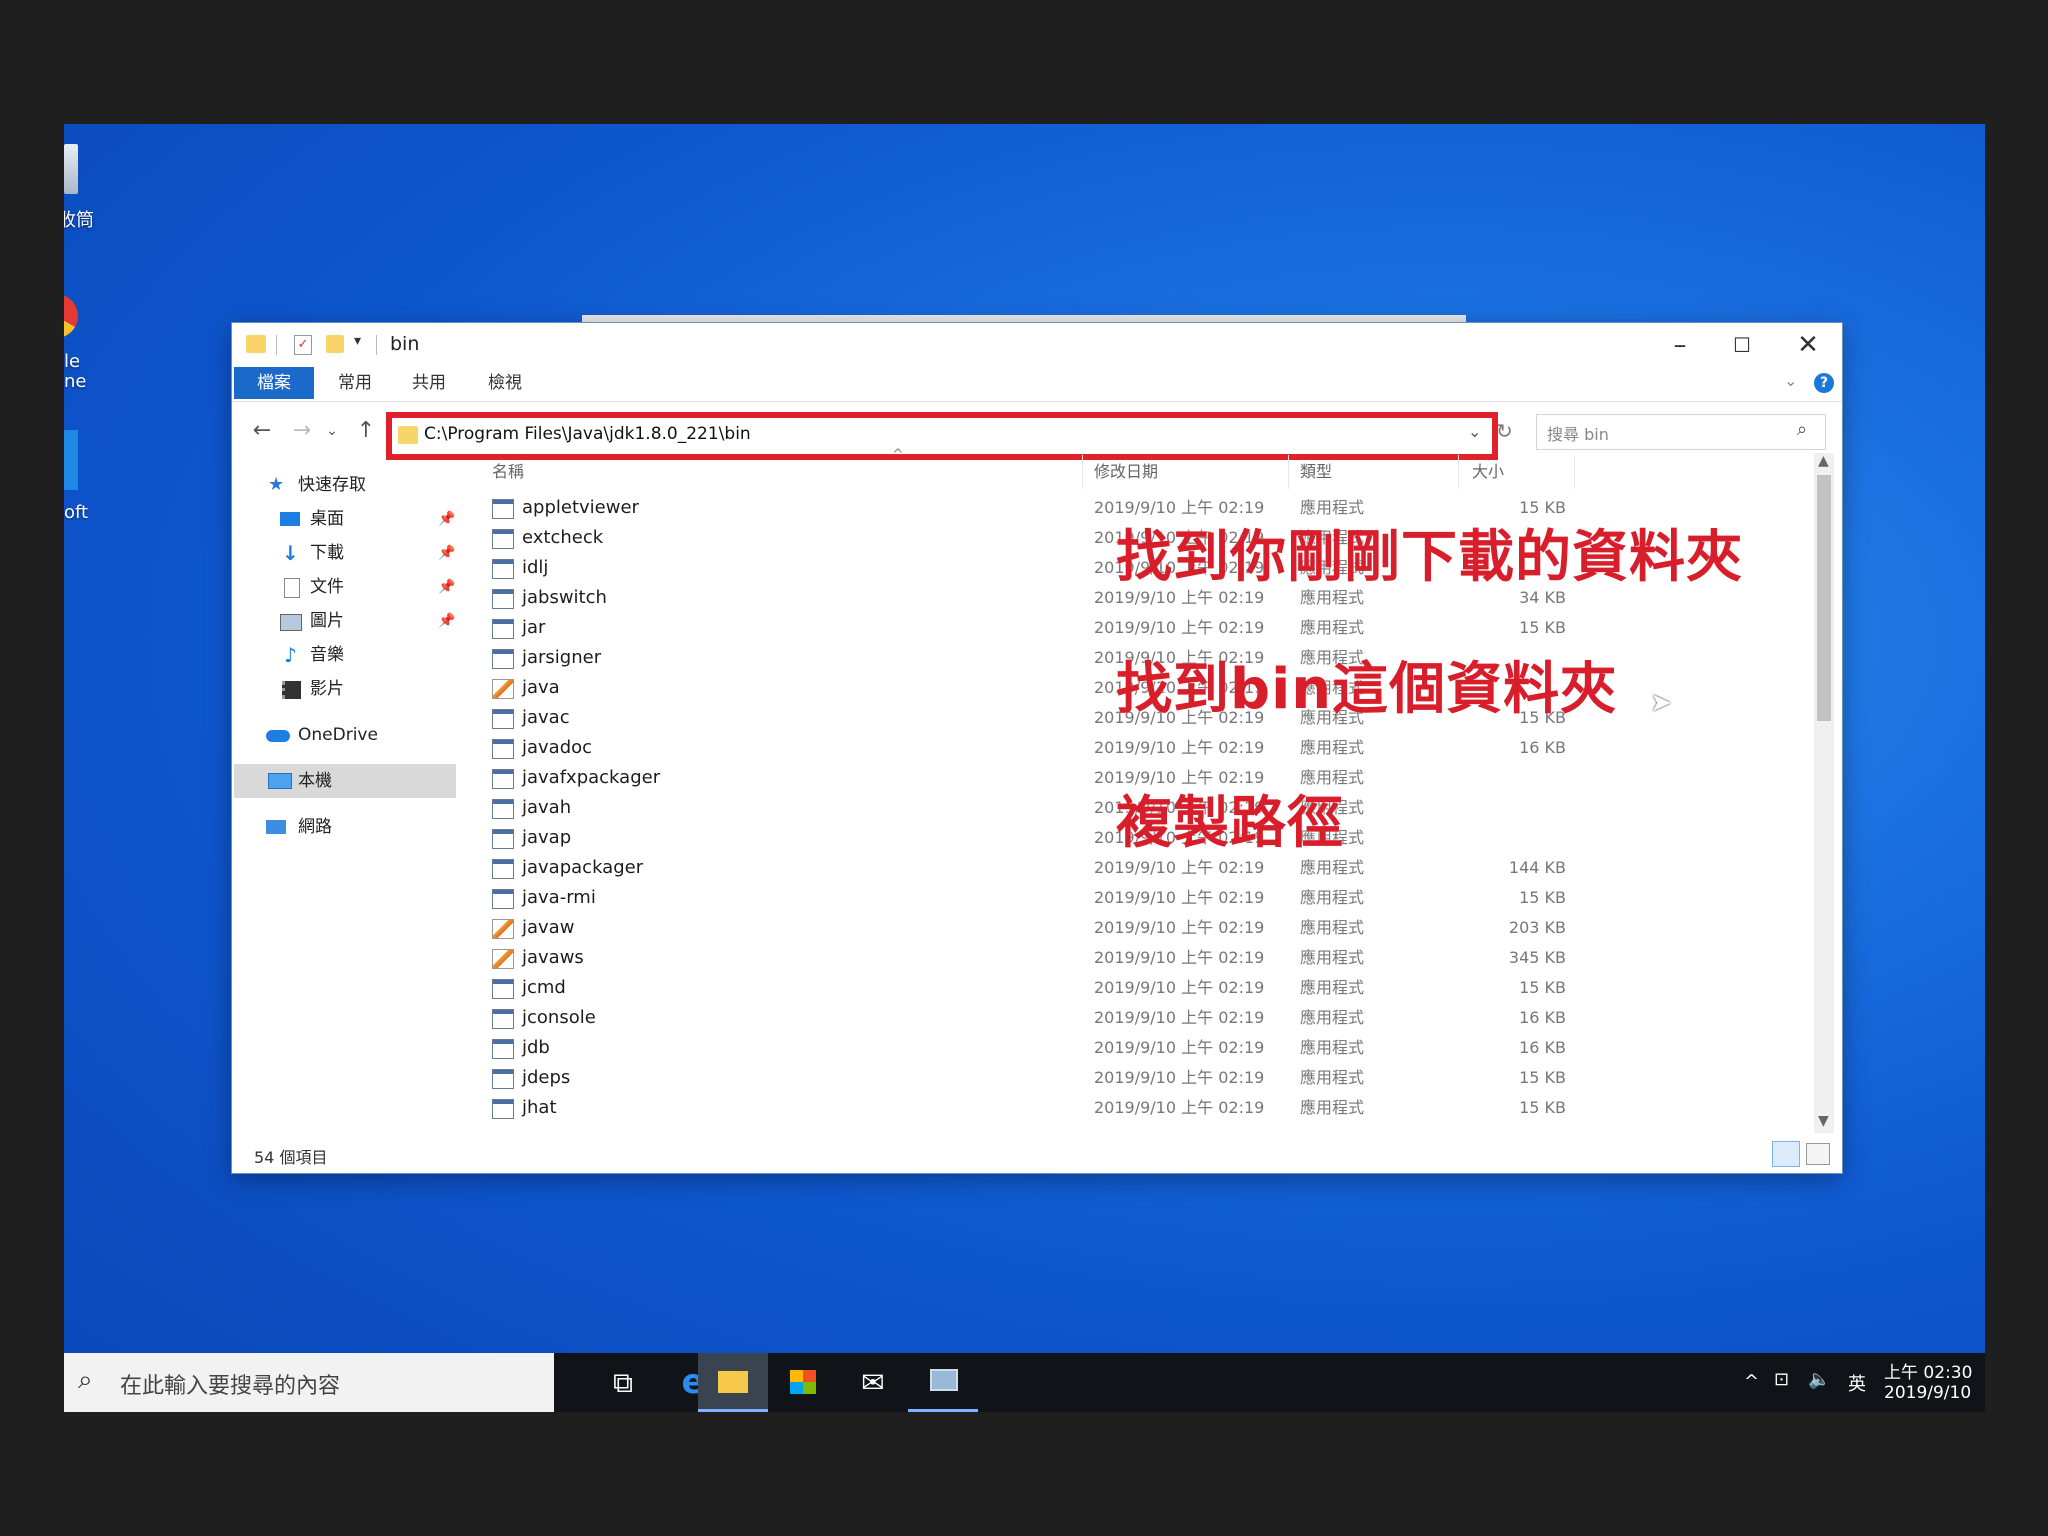 The width and height of the screenshot is (2048, 1536). Describe the element at coordinates (274, 383) in the screenshot. I see `tab-file: 檔案` at that location.